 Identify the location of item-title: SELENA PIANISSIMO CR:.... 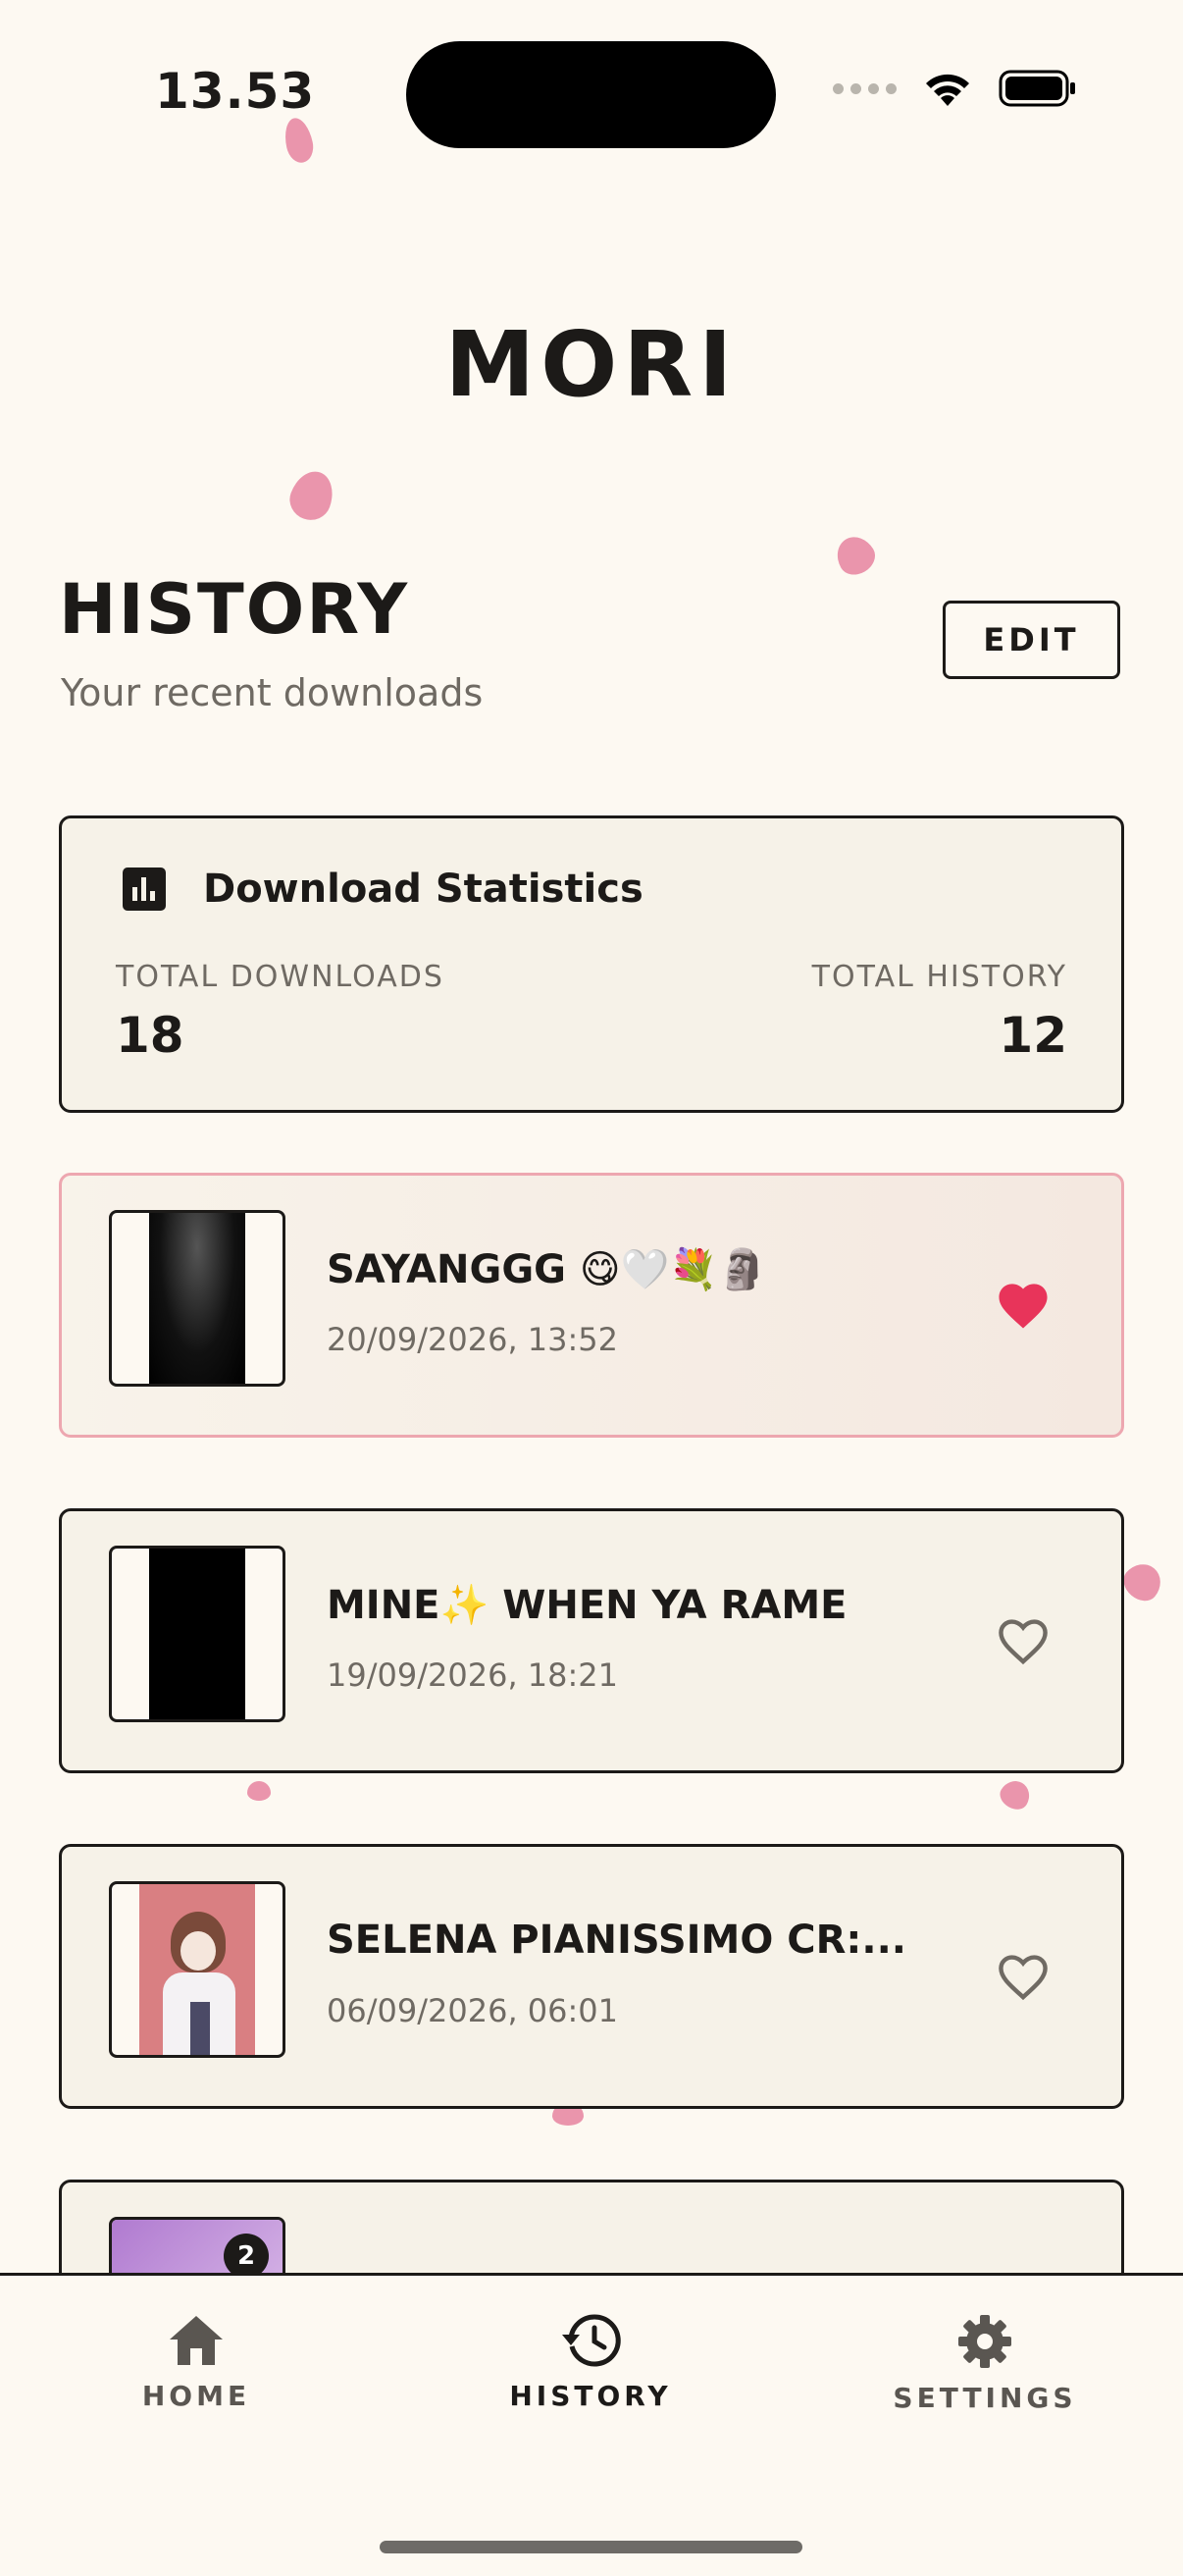
(616, 1940).